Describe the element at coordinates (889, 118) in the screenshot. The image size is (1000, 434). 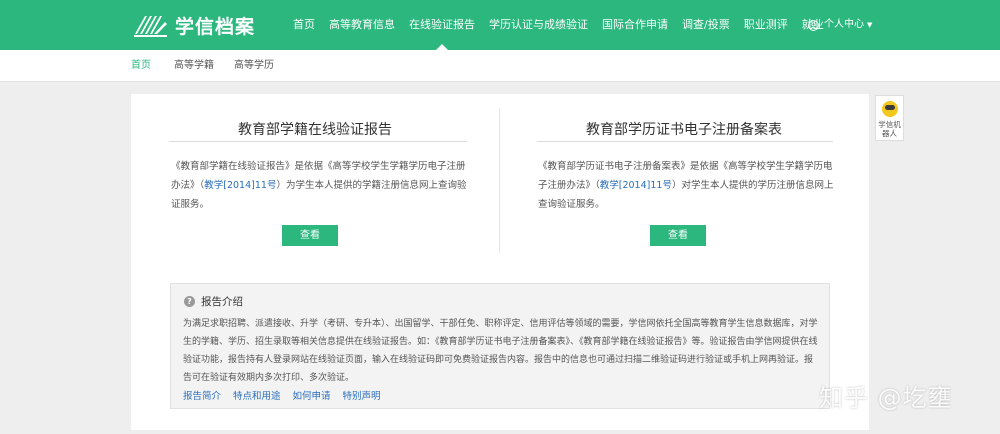
I see `robot-assistant-widget: 学信机器人` at that location.